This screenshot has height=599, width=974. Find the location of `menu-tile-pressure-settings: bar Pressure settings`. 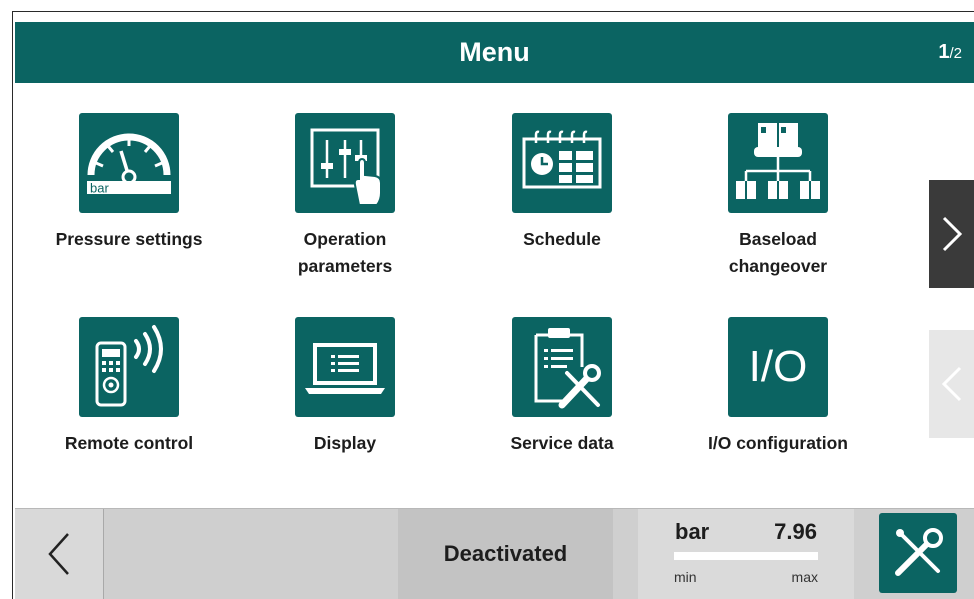

menu-tile-pressure-settings: bar Pressure settings is located at coordinates (129, 183).